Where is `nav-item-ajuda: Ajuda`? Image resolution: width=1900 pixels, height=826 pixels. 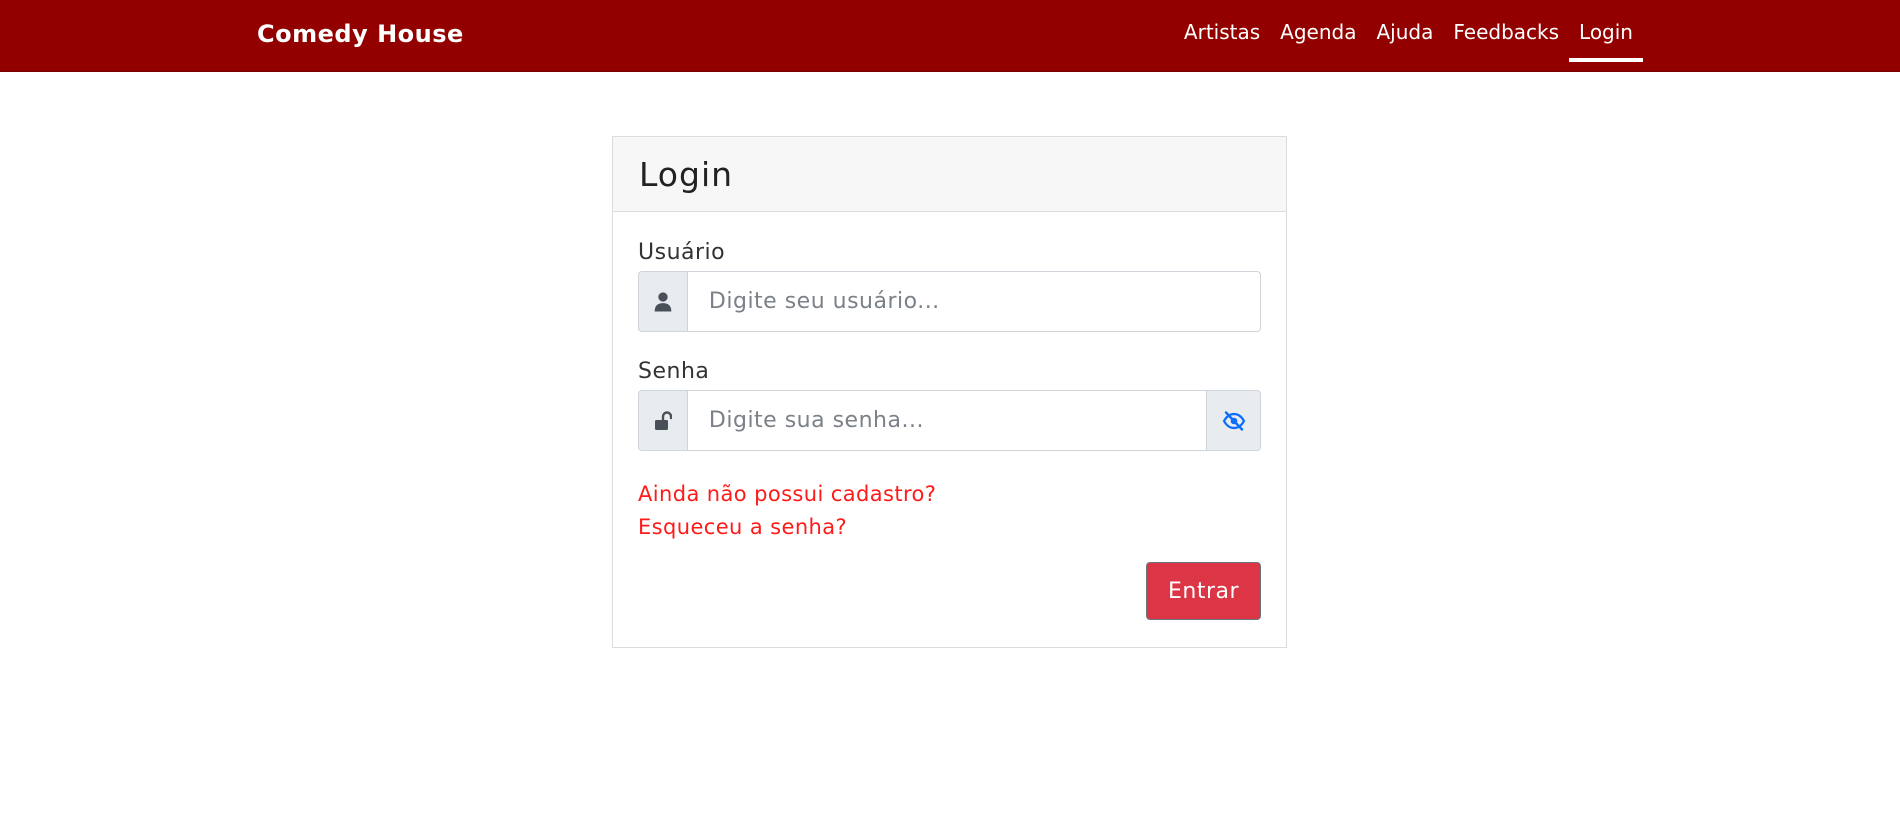
nav-item-ajuda: Ajuda is located at coordinates (1404, 36).